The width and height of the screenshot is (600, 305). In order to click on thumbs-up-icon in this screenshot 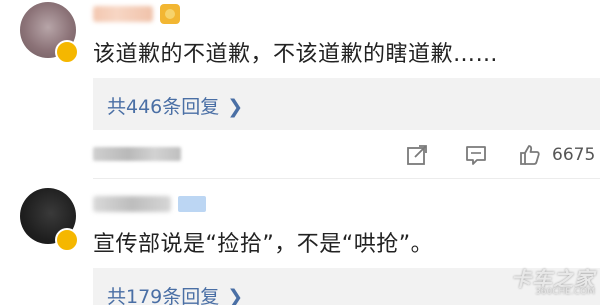, I will do `click(530, 155)`.